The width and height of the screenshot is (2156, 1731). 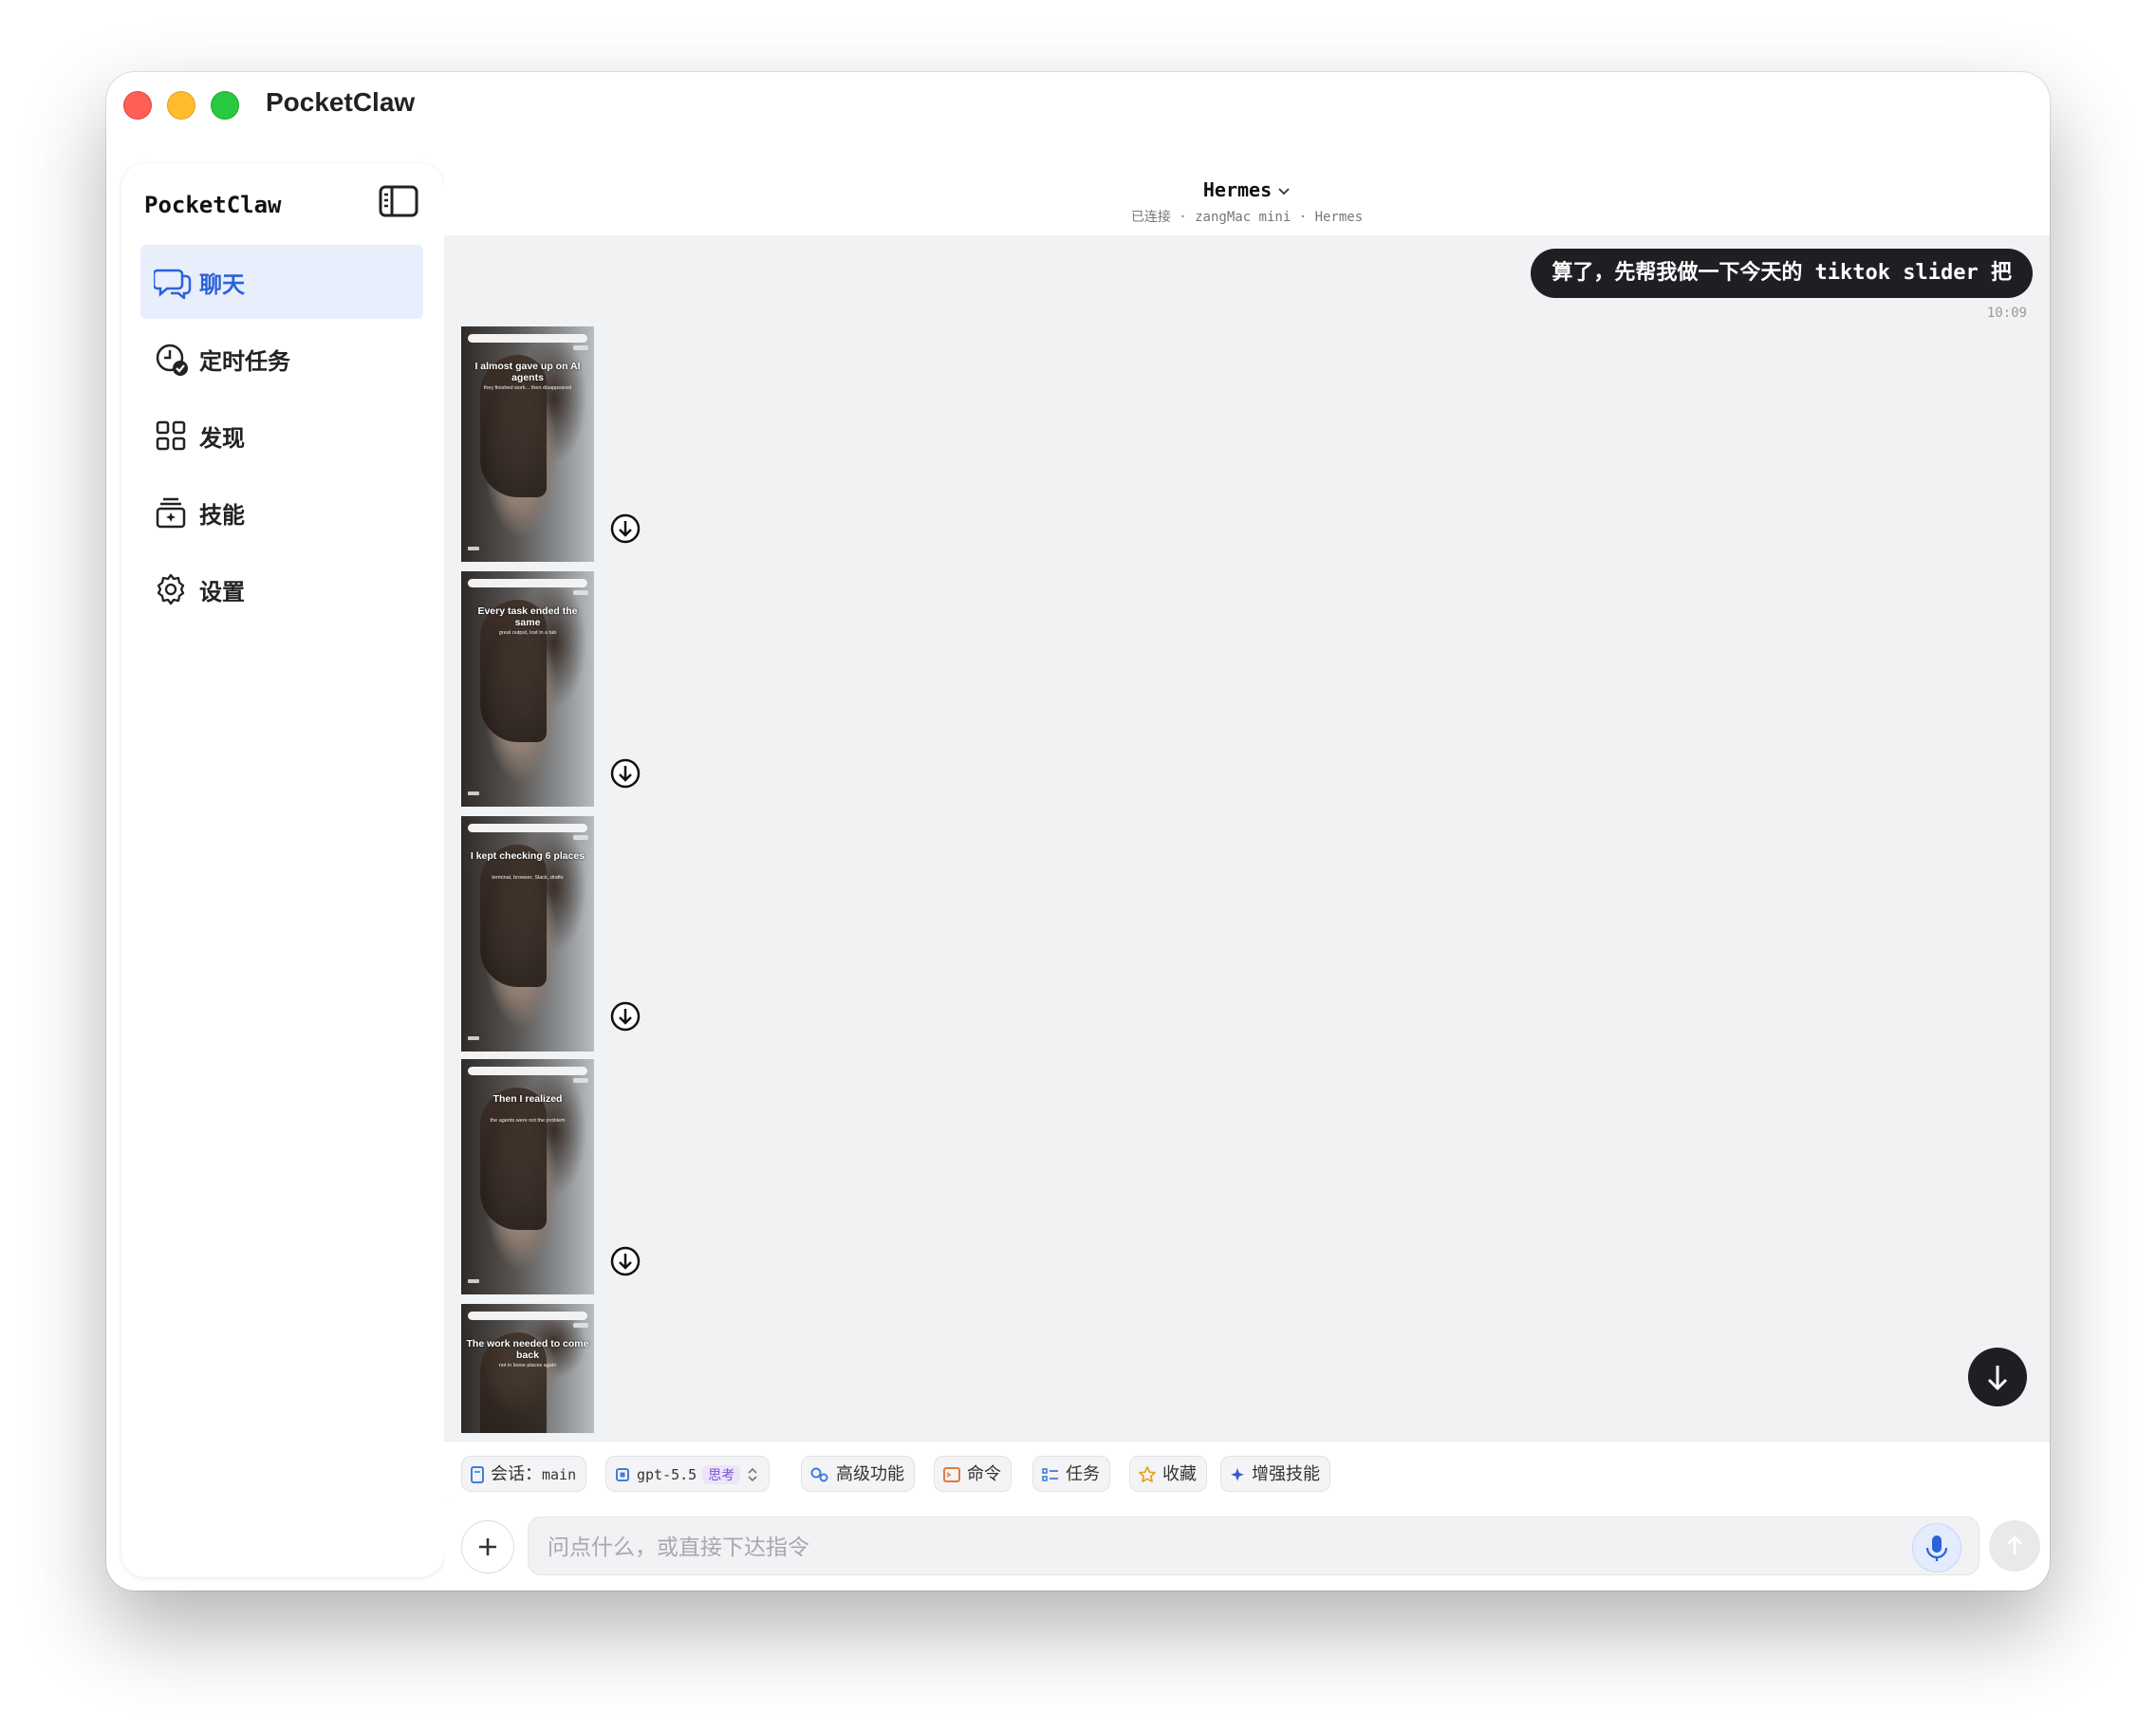 I want to click on slide-caption: I almost gave up on AI agents, so click(x=527, y=372).